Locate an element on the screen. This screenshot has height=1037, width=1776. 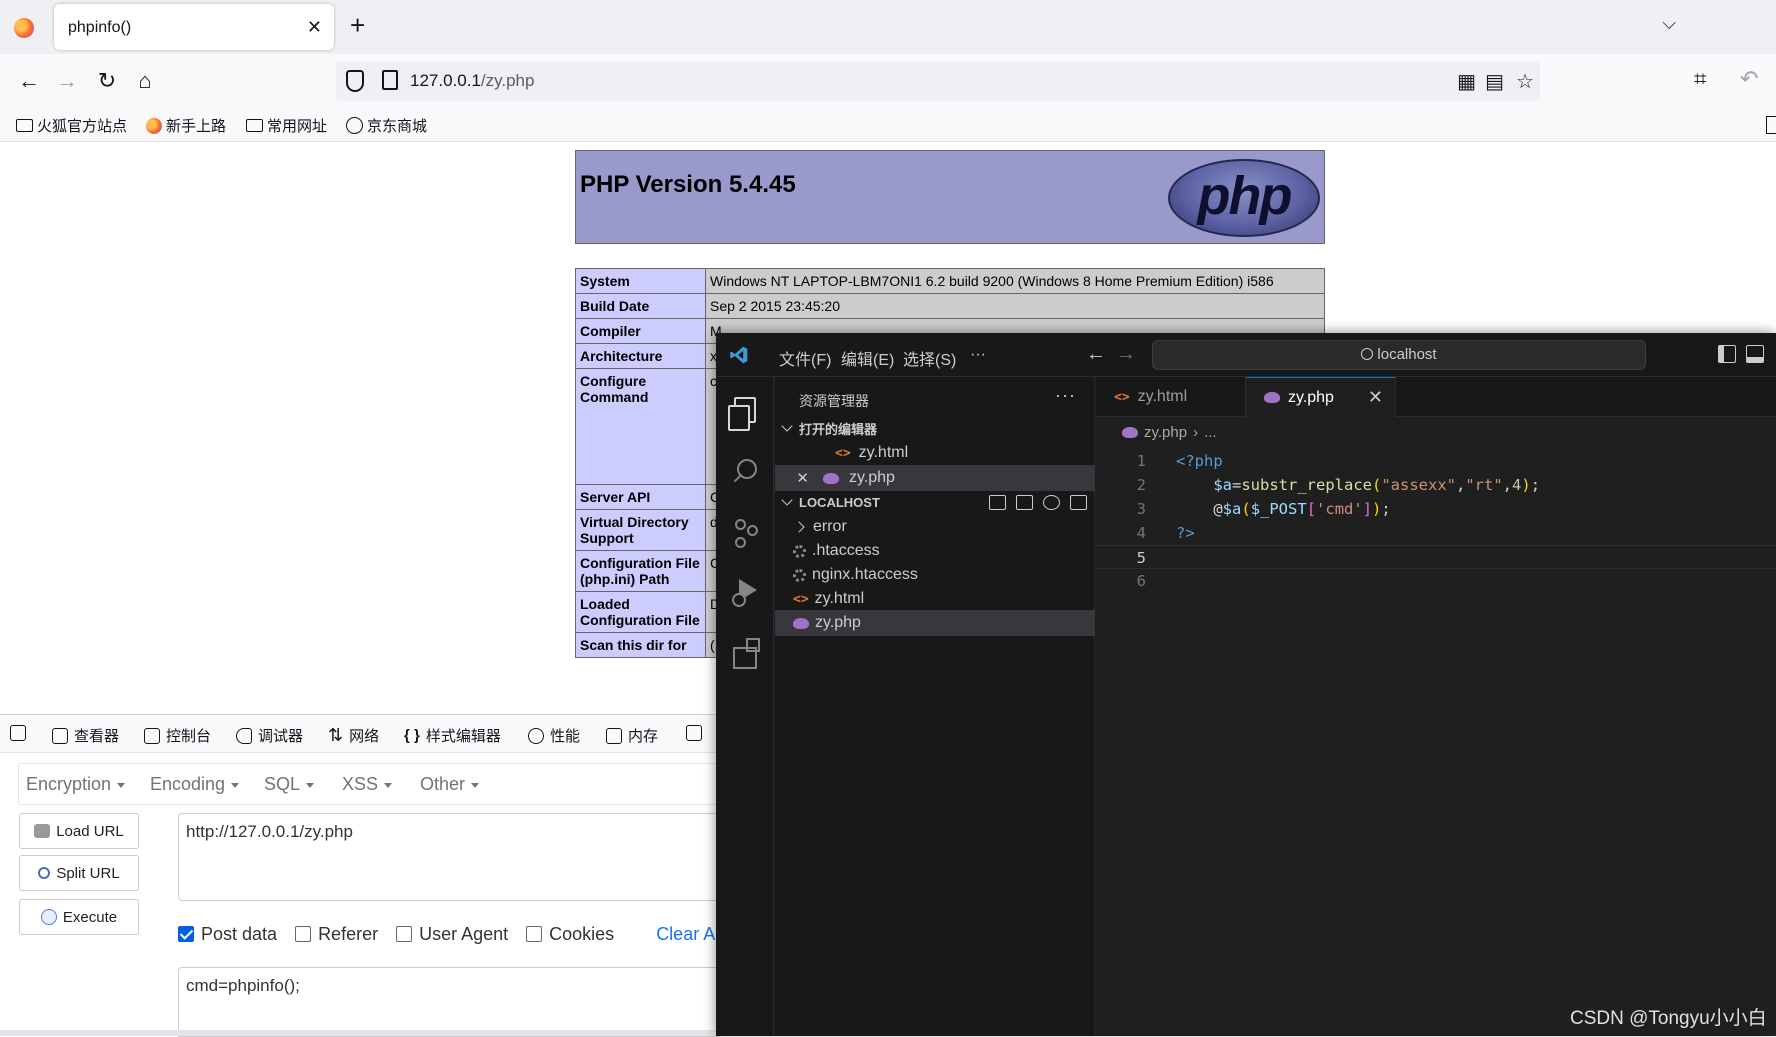
bookmark-item: 火狐官方站点 is located at coordinates (71, 125).